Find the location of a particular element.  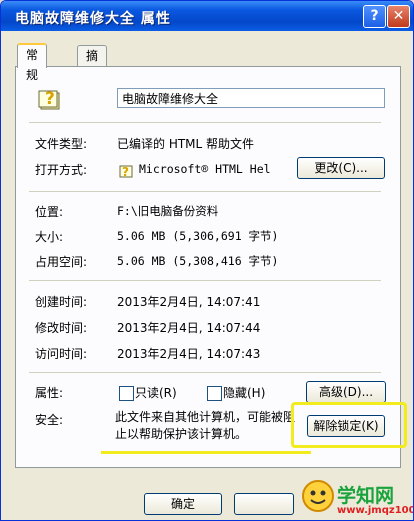

size-label: 大小: is located at coordinates (49, 237).